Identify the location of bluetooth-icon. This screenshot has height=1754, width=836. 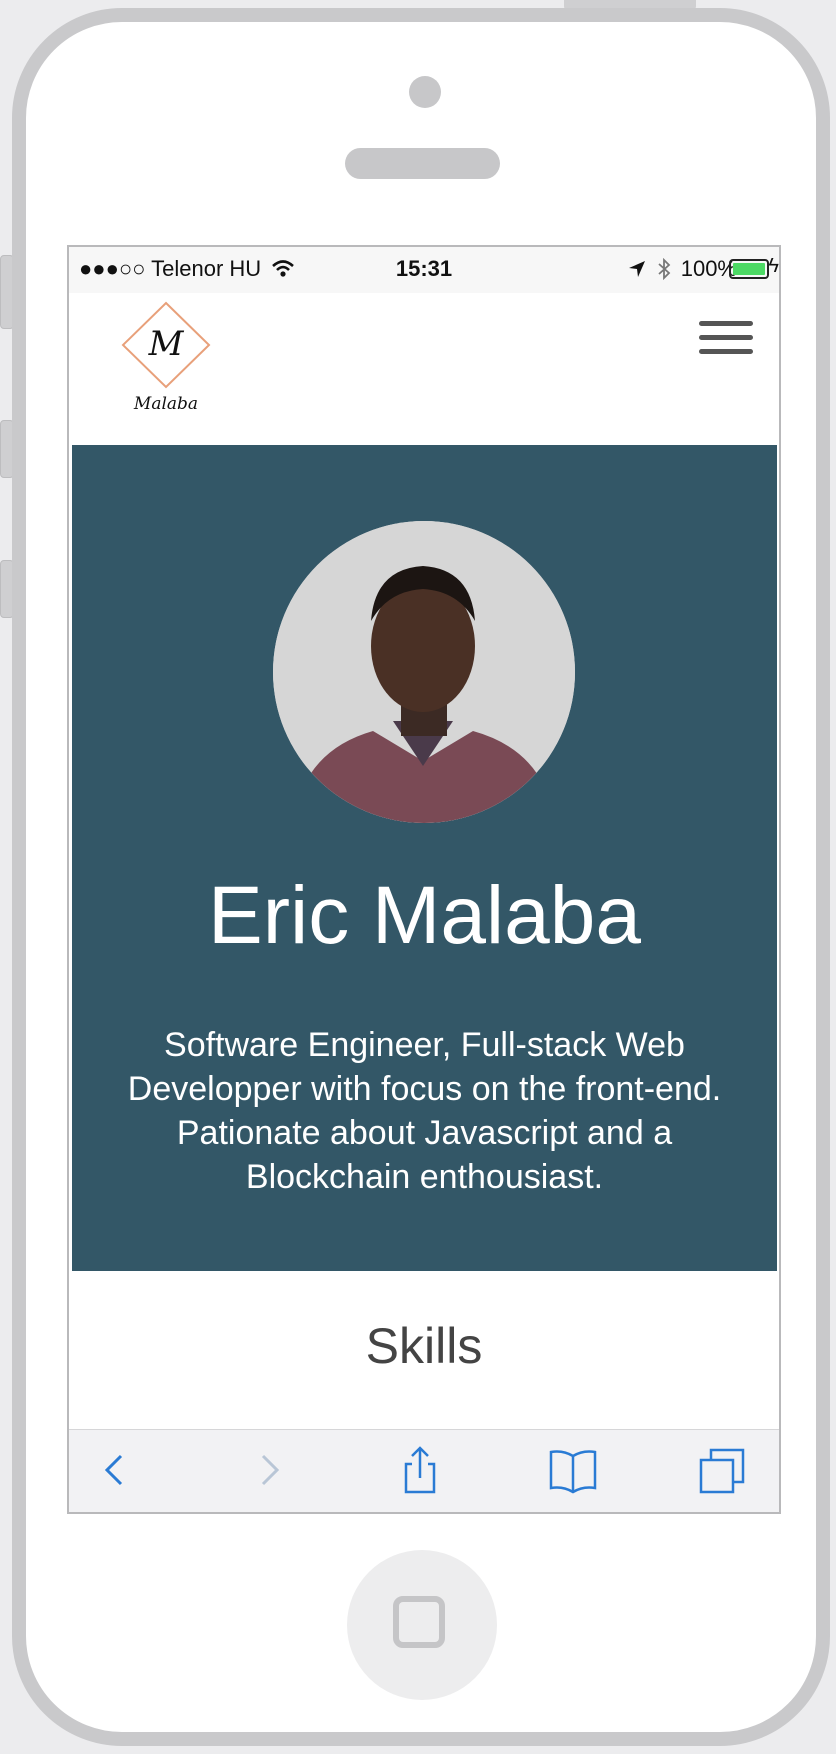
(663, 269).